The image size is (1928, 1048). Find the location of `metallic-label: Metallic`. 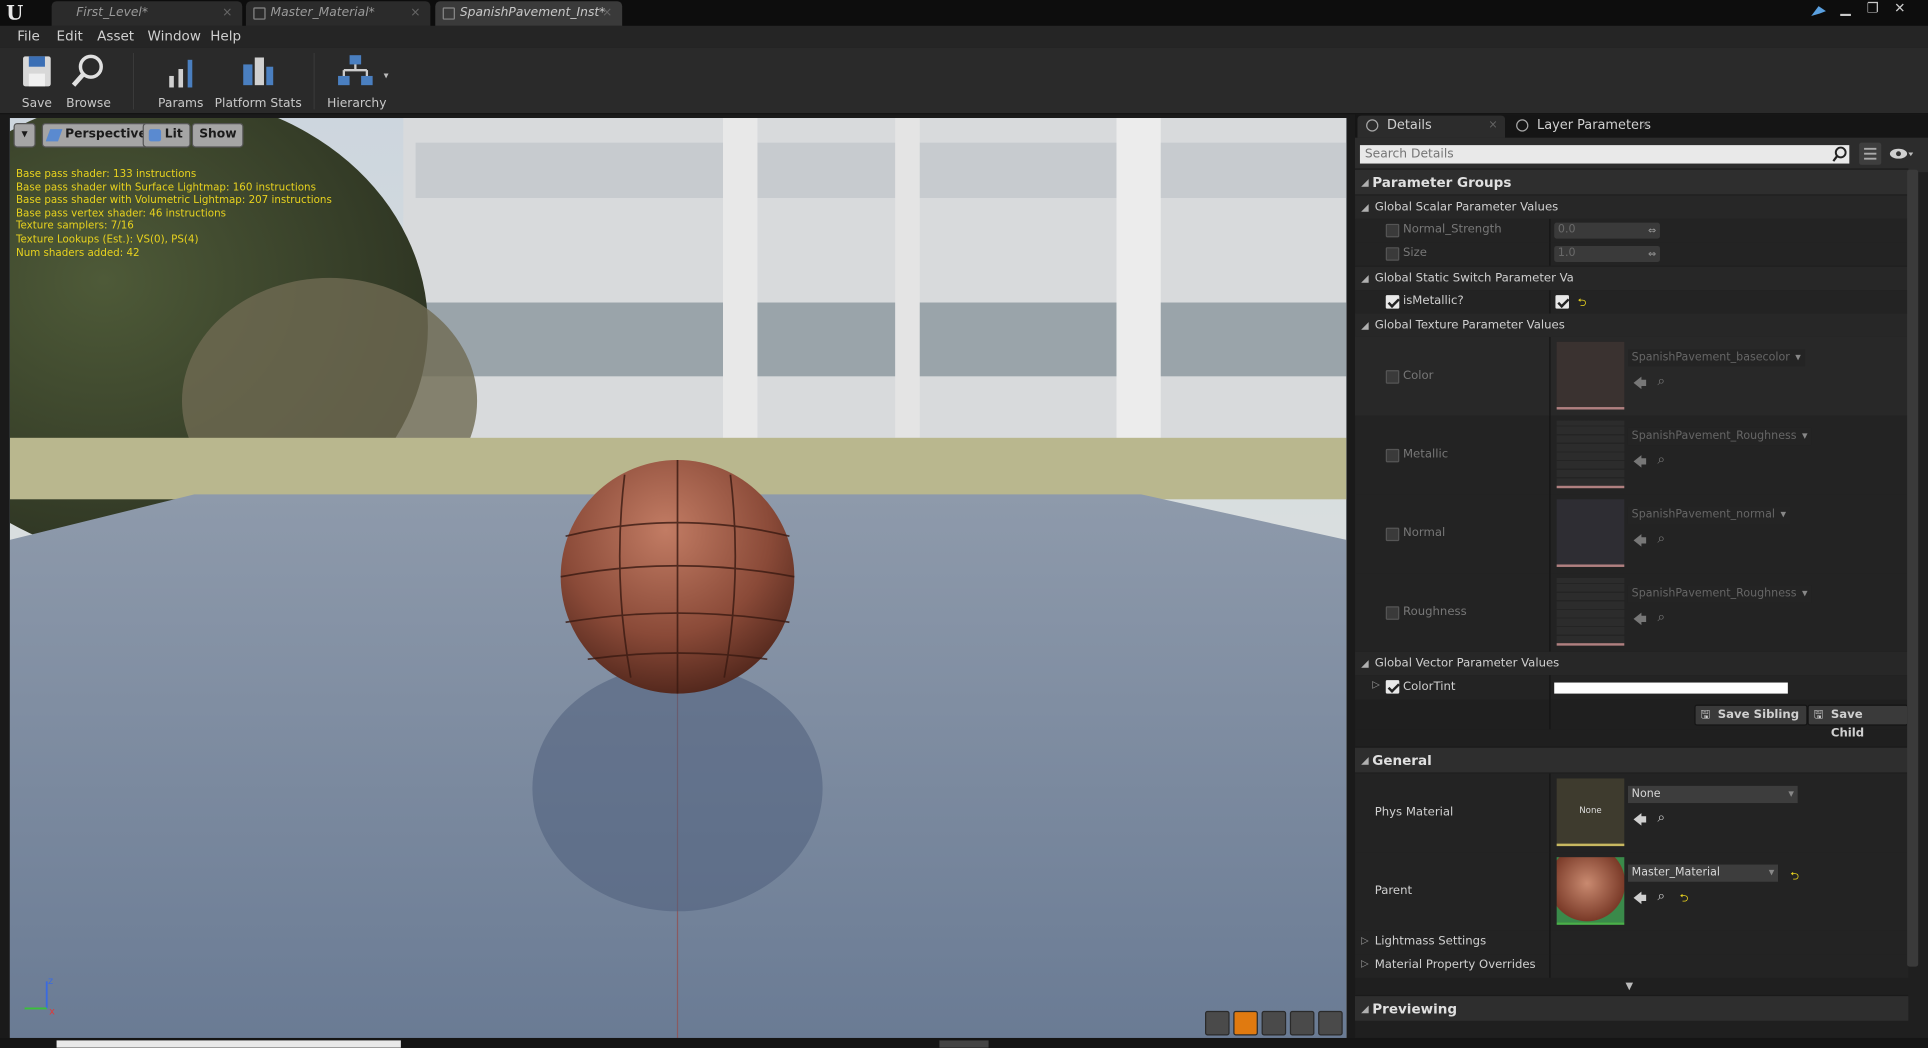

metallic-label: Metallic is located at coordinates (1425, 454).